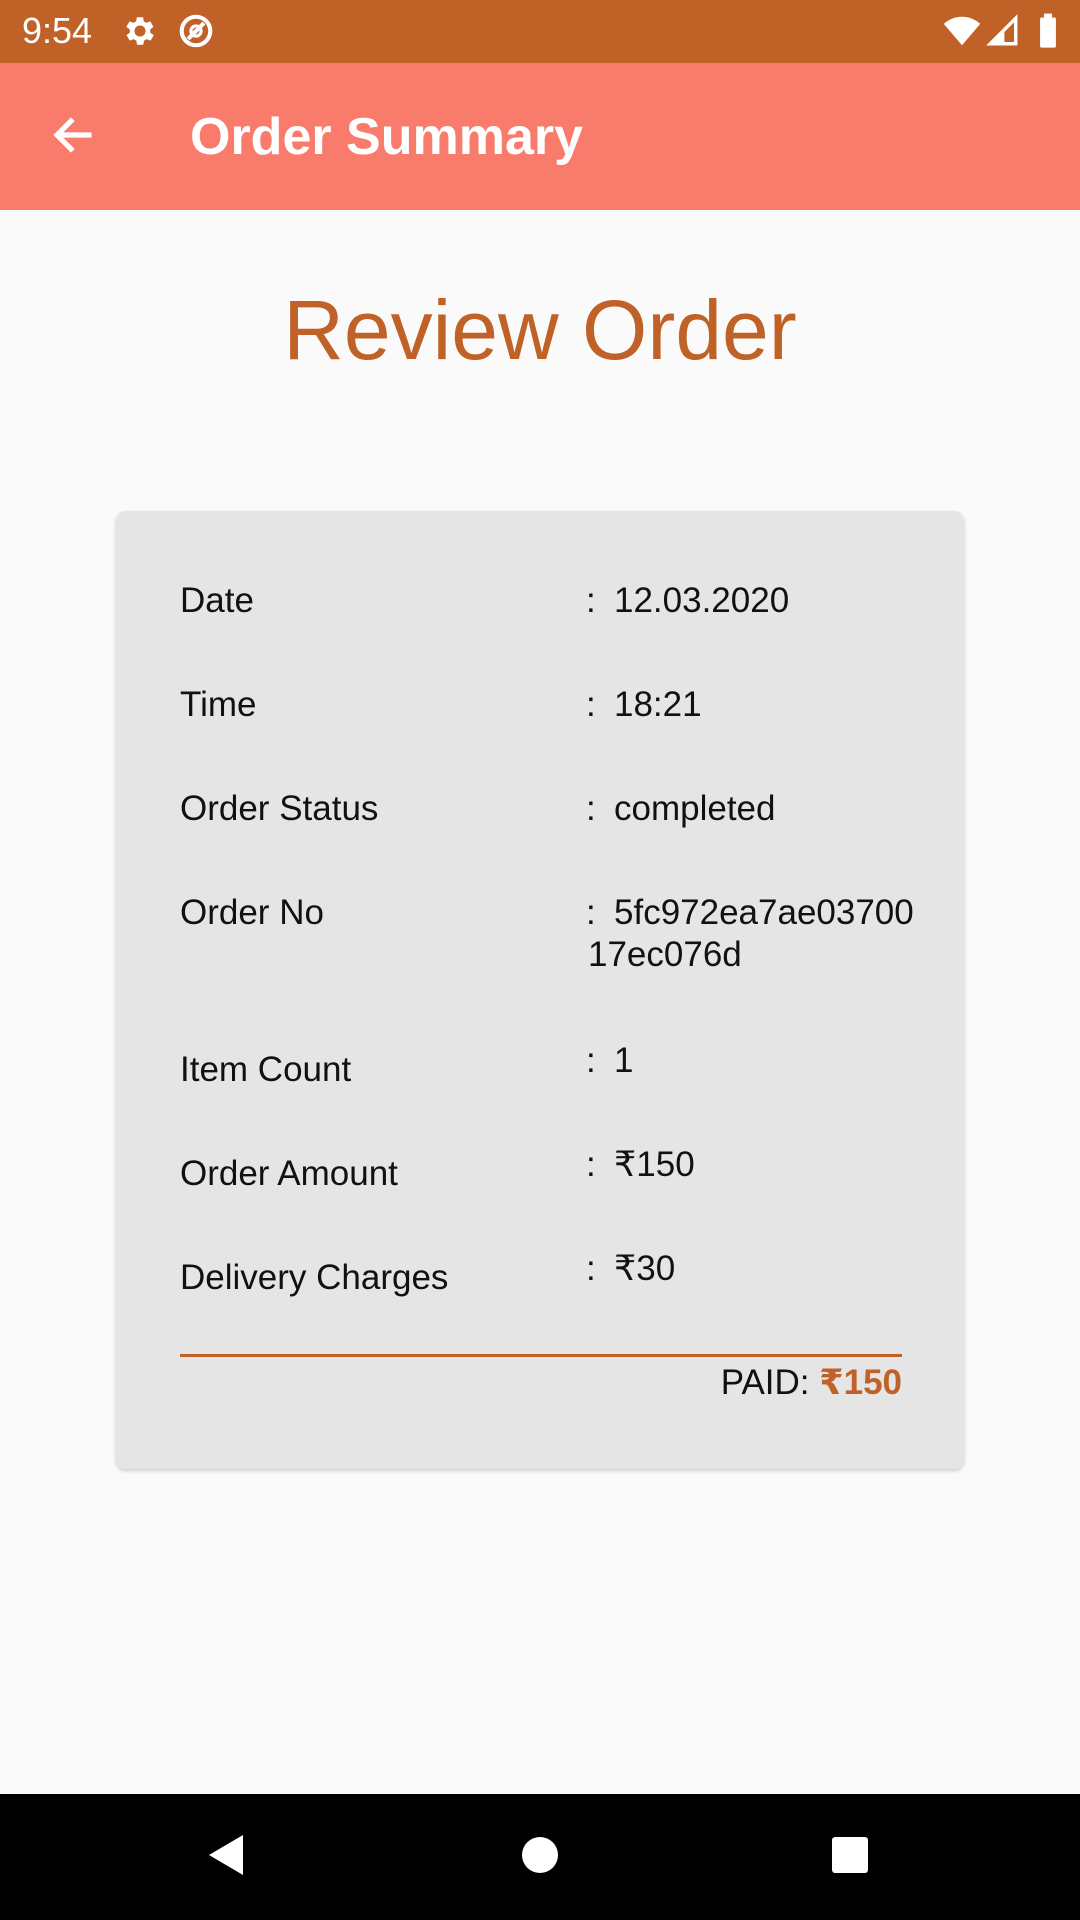 Image resolution: width=1080 pixels, height=1920 pixels. I want to click on order-number-value: 5fc972ea7ae0370017ec076d, so click(751, 933).